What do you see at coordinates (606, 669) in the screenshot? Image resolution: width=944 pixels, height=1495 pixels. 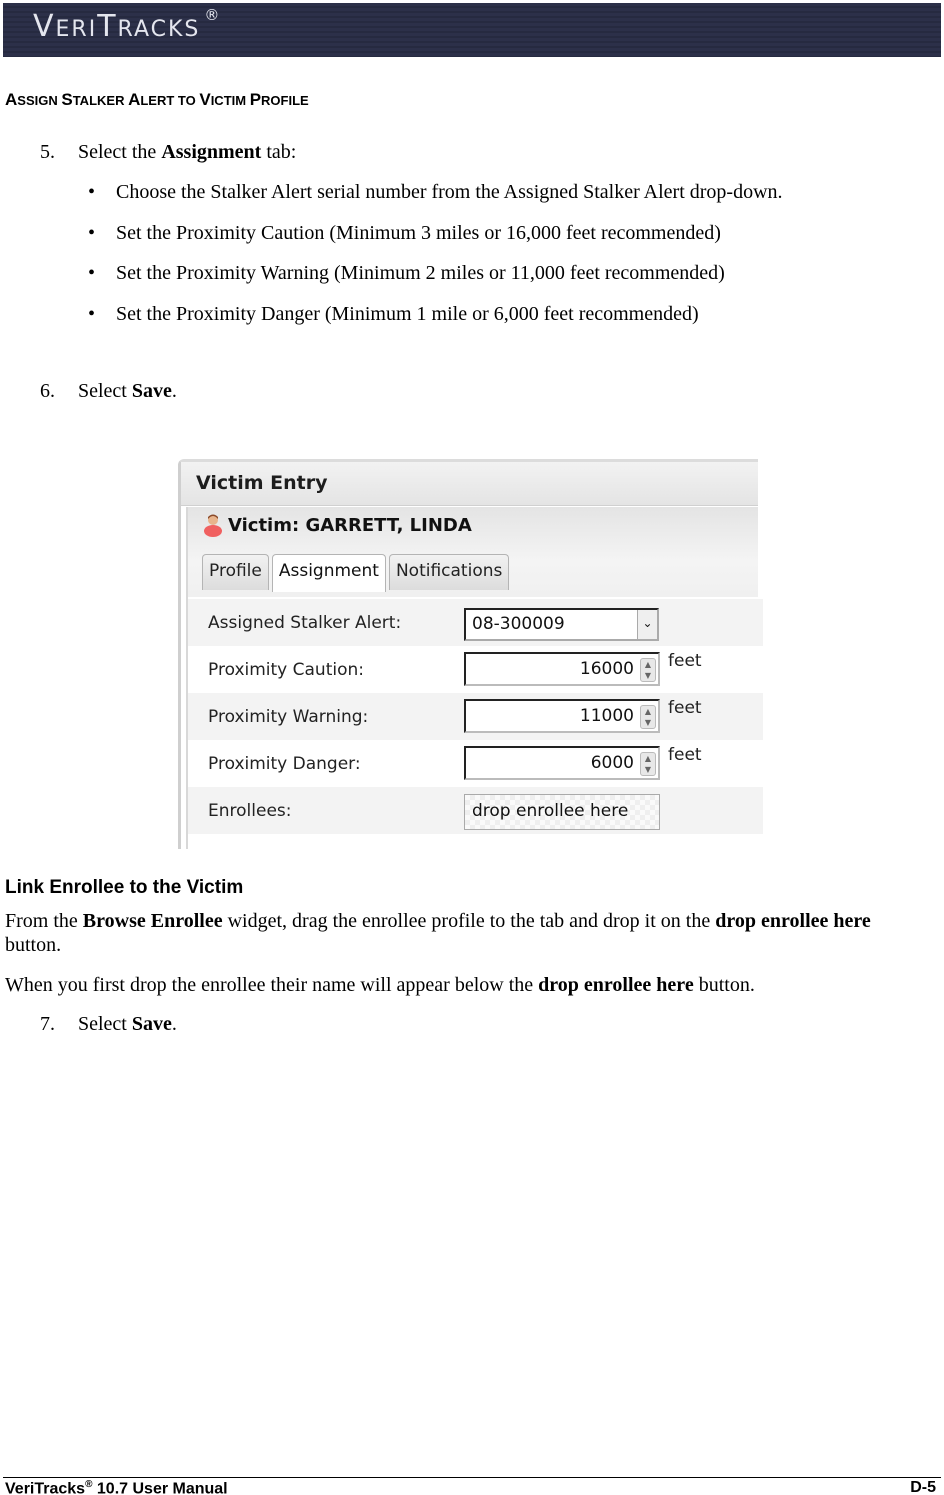 I see `input-value: 16000` at bounding box center [606, 669].